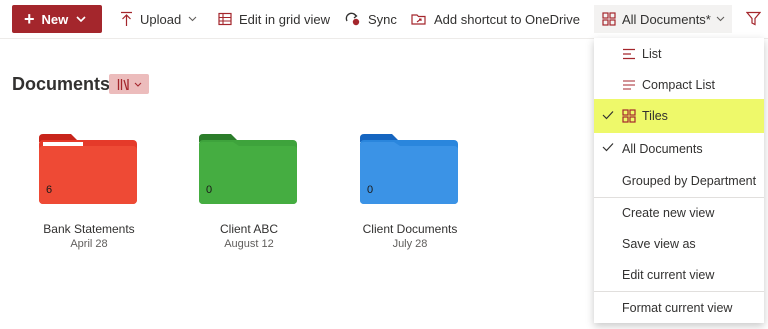 The width and height of the screenshot is (768, 329). I want to click on folder-icon: 6, so click(89, 168).